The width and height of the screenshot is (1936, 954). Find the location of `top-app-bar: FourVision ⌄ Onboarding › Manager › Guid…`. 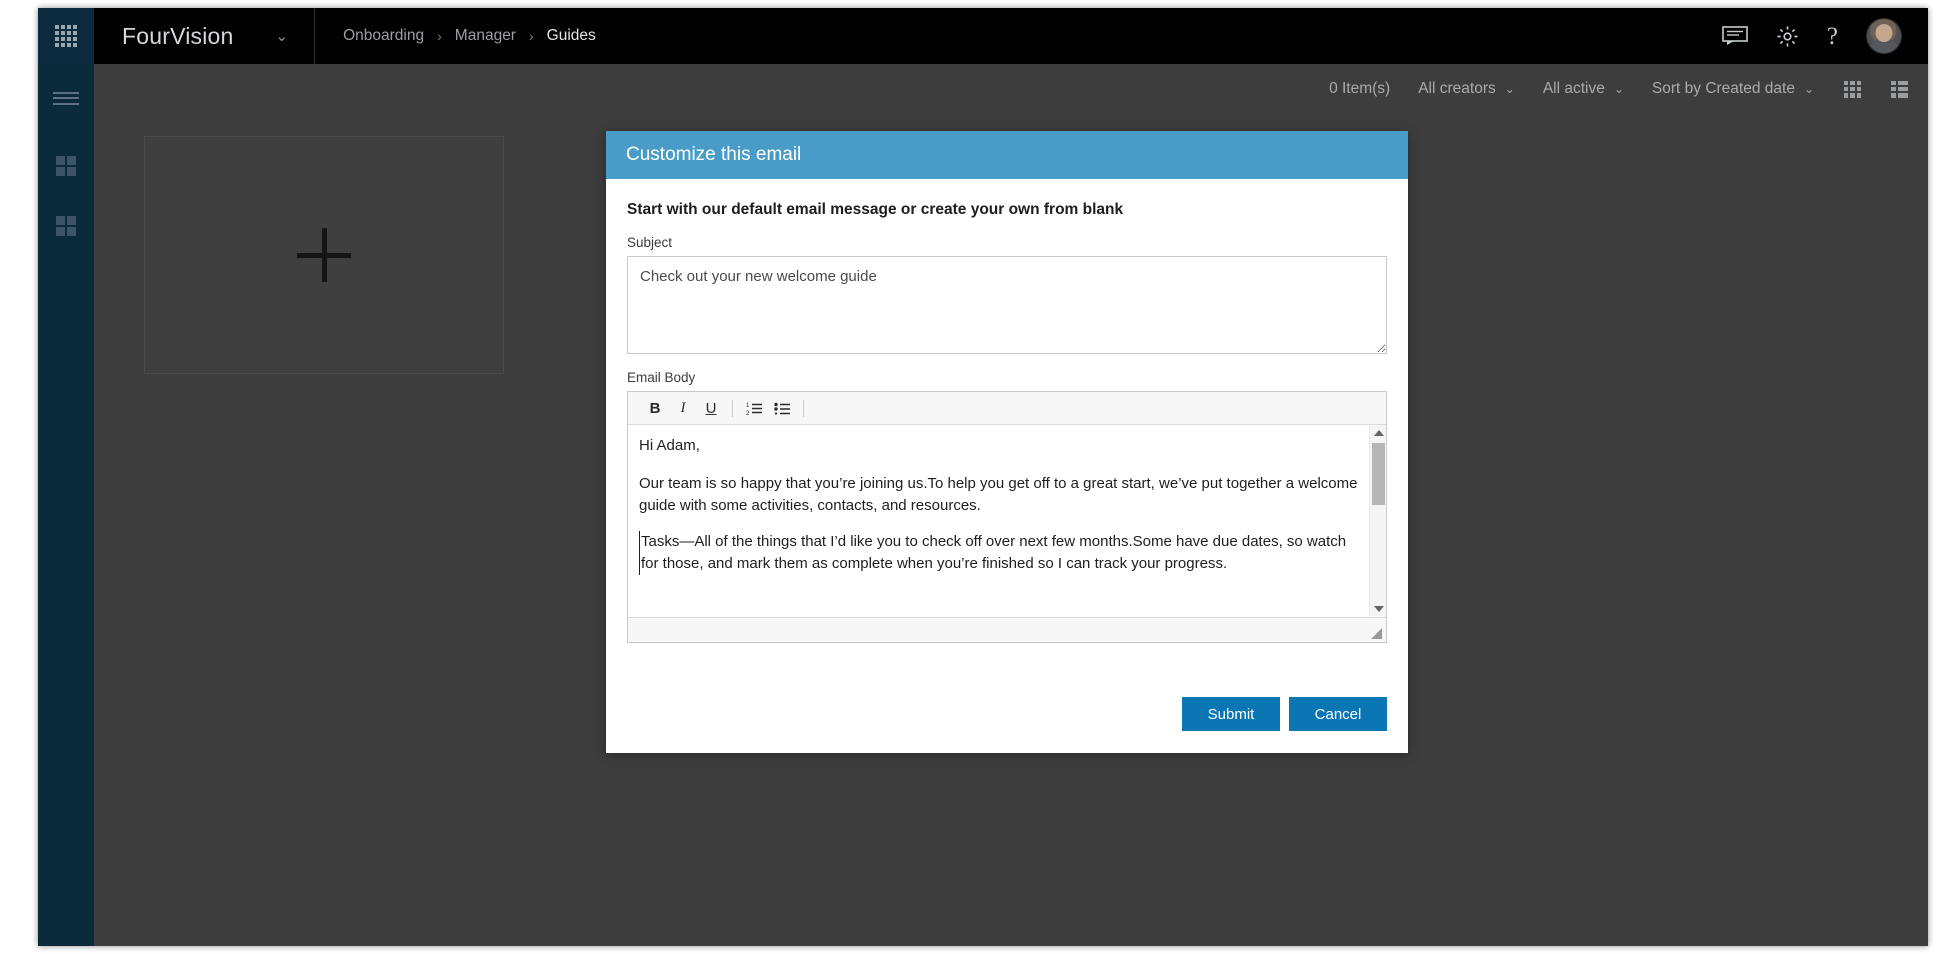

top-app-bar: FourVision ⌄ Onboarding › Manager › Guid… is located at coordinates (983, 36).